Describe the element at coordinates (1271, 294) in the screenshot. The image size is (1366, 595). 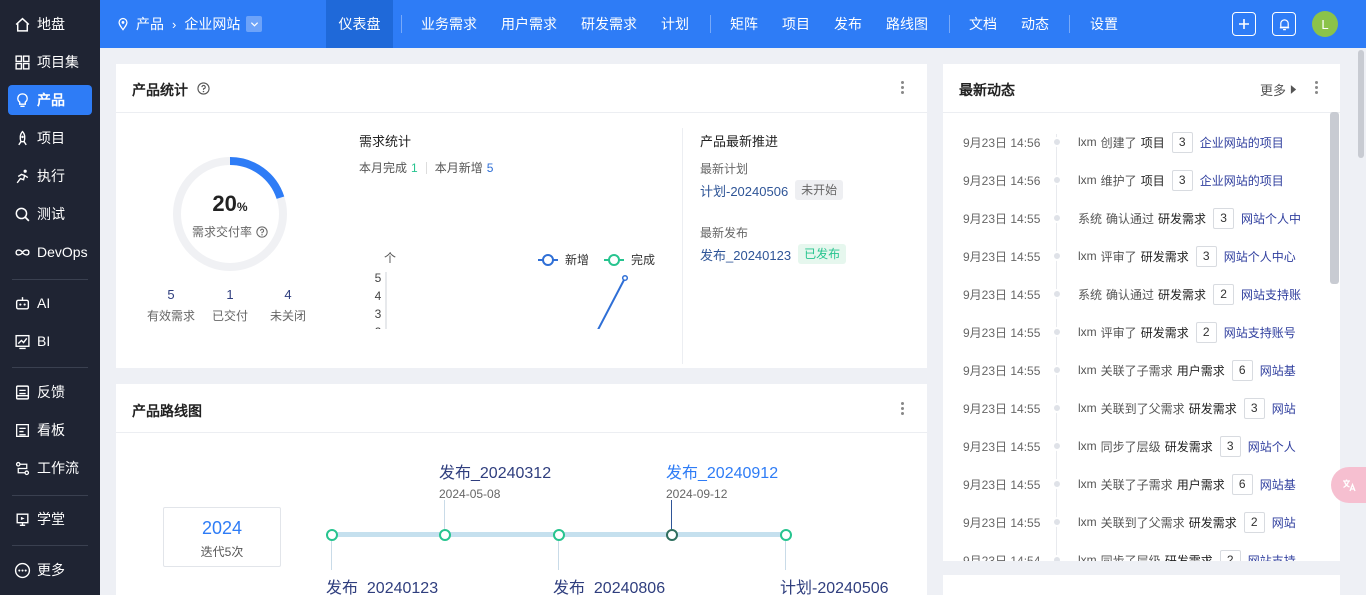
I see `activity-object-link: 网站支持账` at that location.